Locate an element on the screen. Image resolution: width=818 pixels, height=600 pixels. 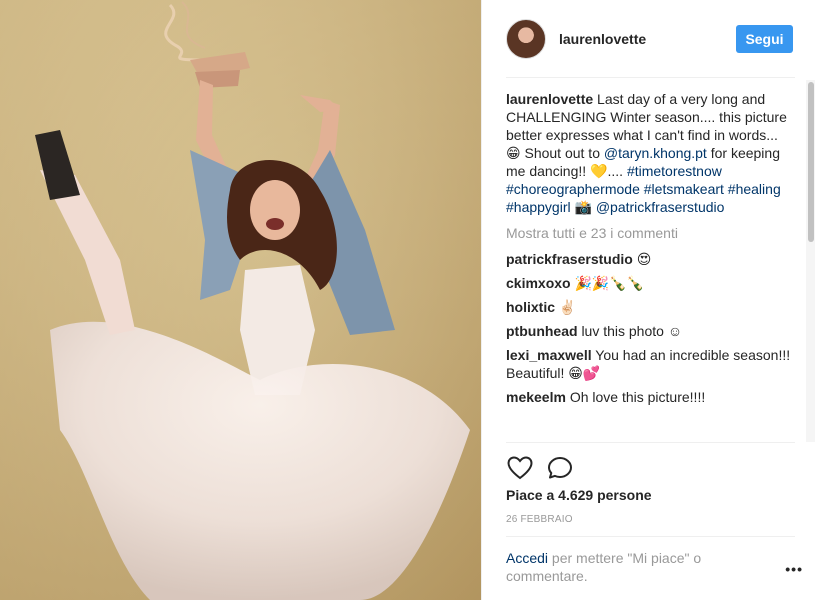
caption-username: laurenlovette is located at coordinates (549, 99).